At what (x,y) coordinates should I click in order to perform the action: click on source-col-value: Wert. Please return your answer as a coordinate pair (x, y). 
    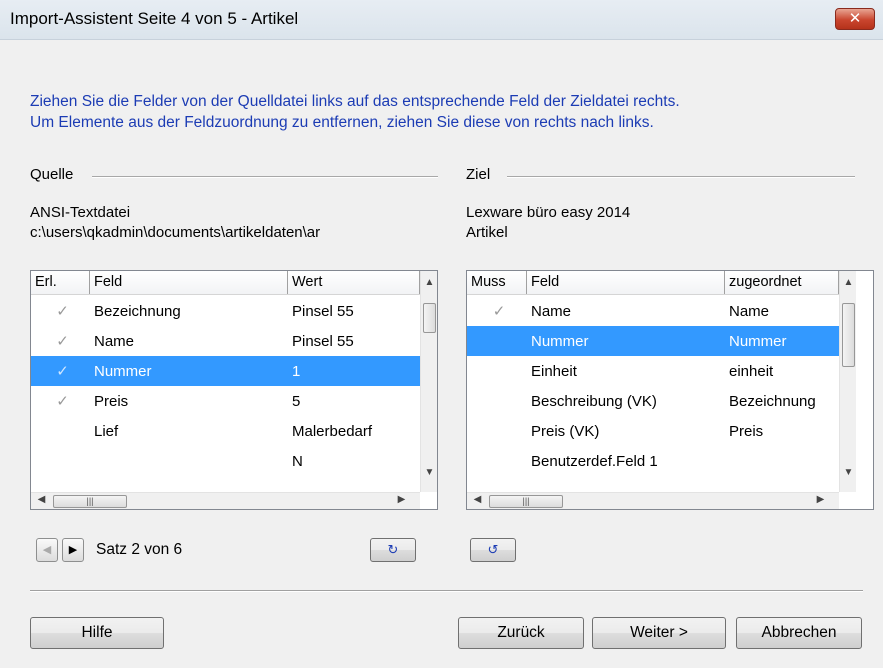
    Looking at the image, I should click on (354, 282).